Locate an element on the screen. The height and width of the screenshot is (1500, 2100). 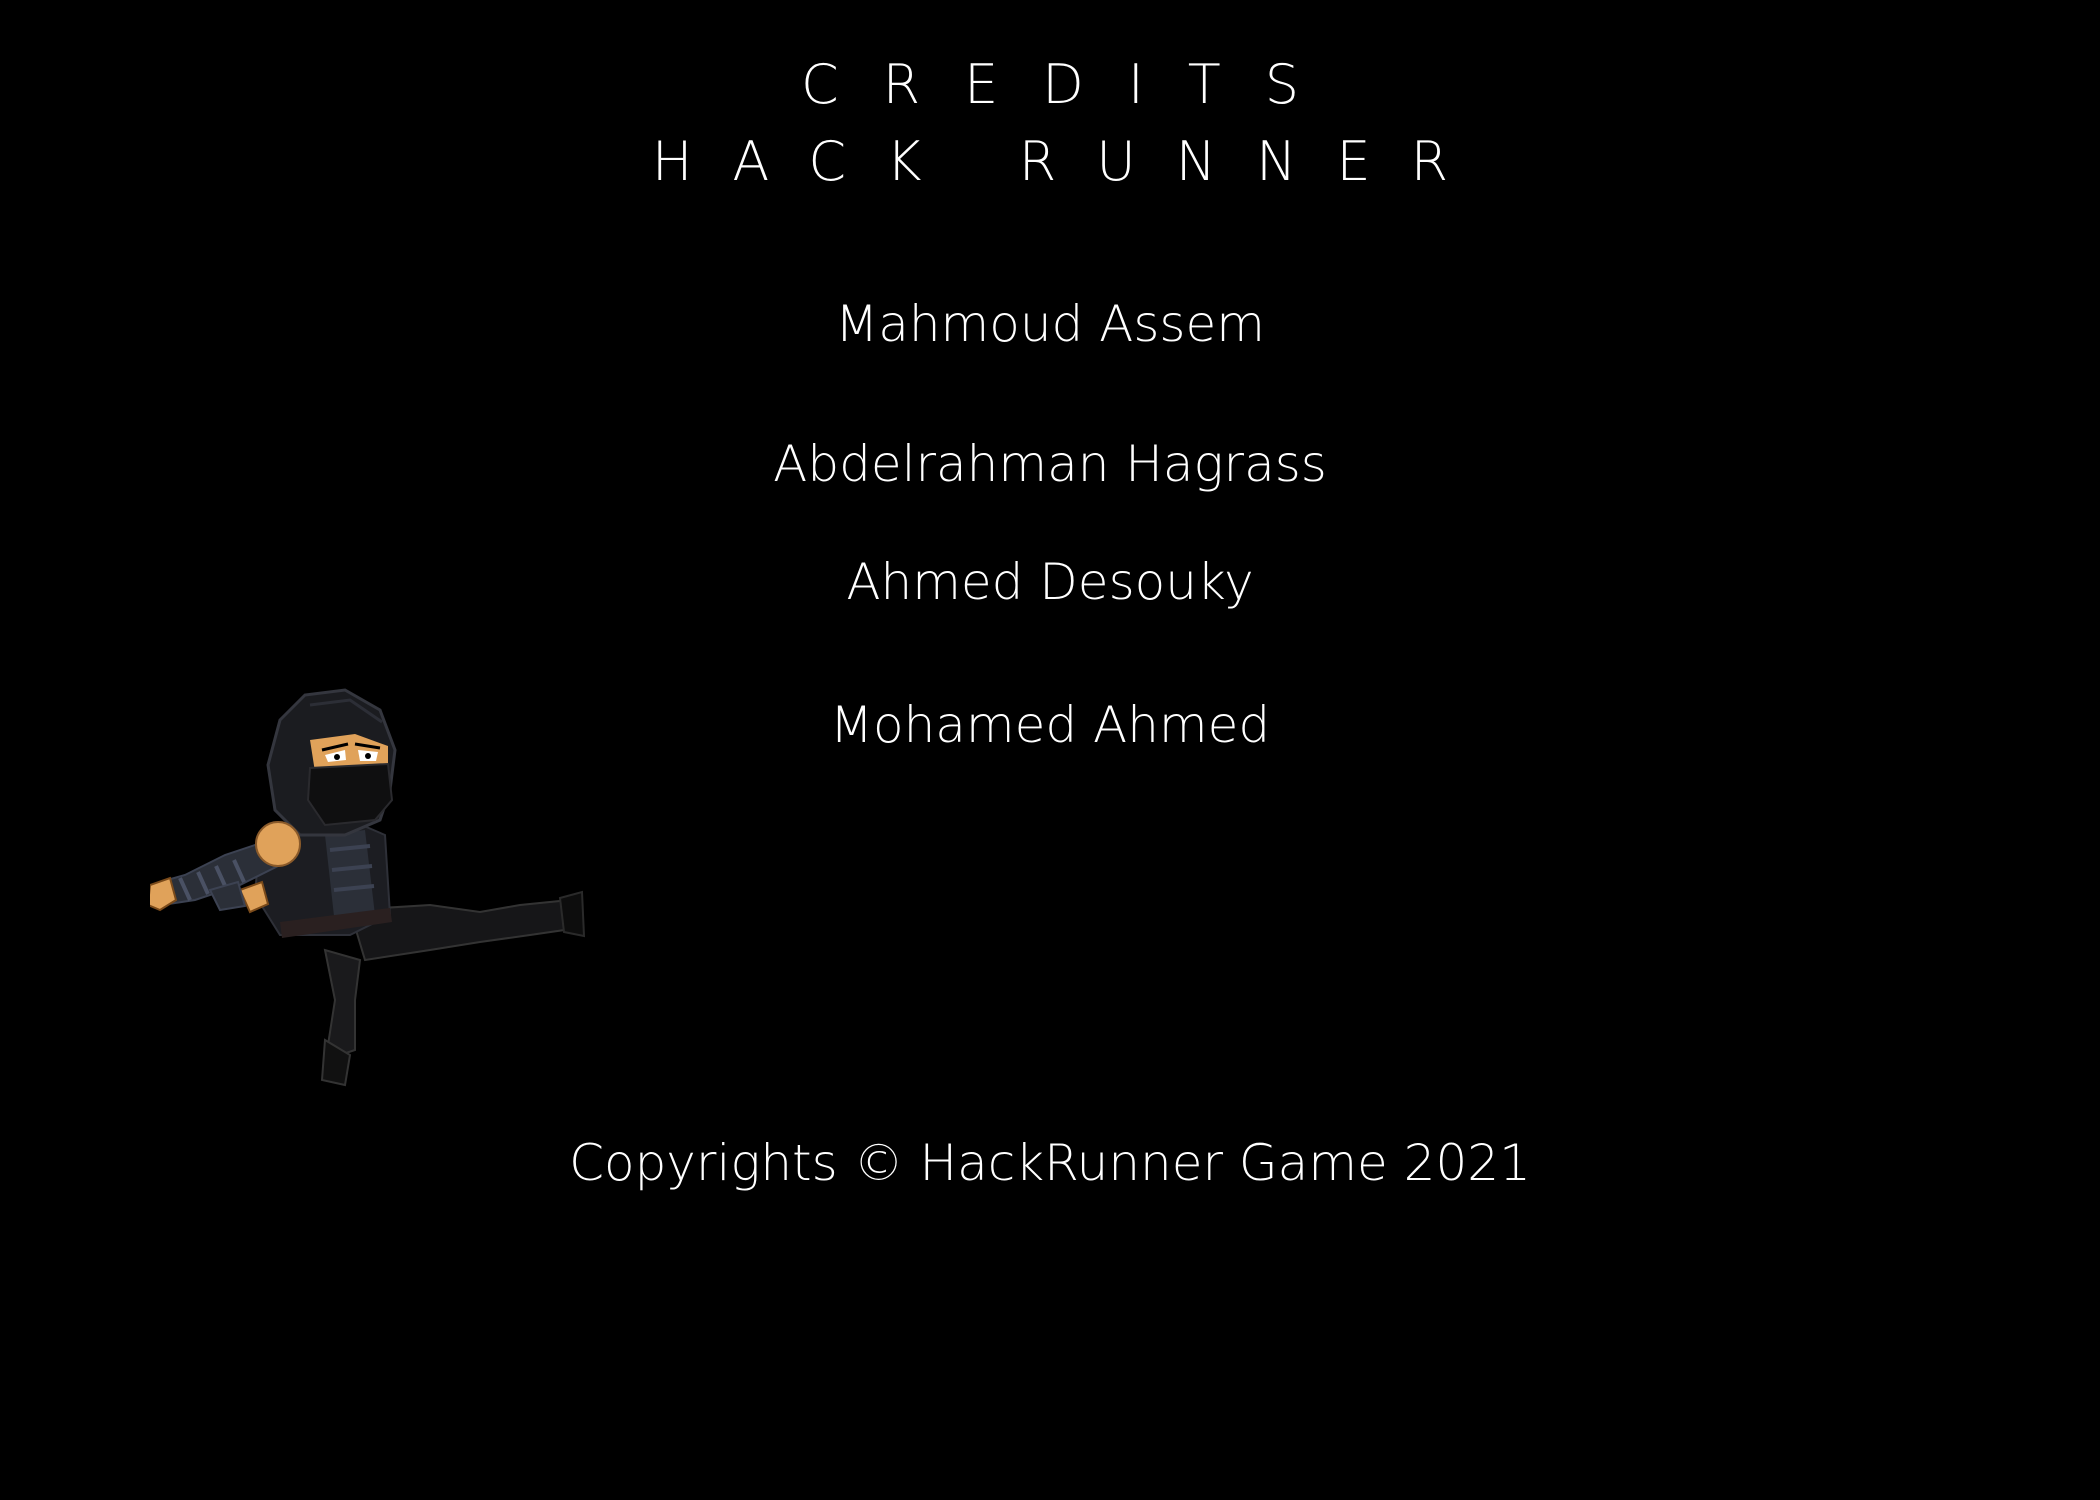
game-title: HACK RUNNER is located at coordinates (1070, 161).